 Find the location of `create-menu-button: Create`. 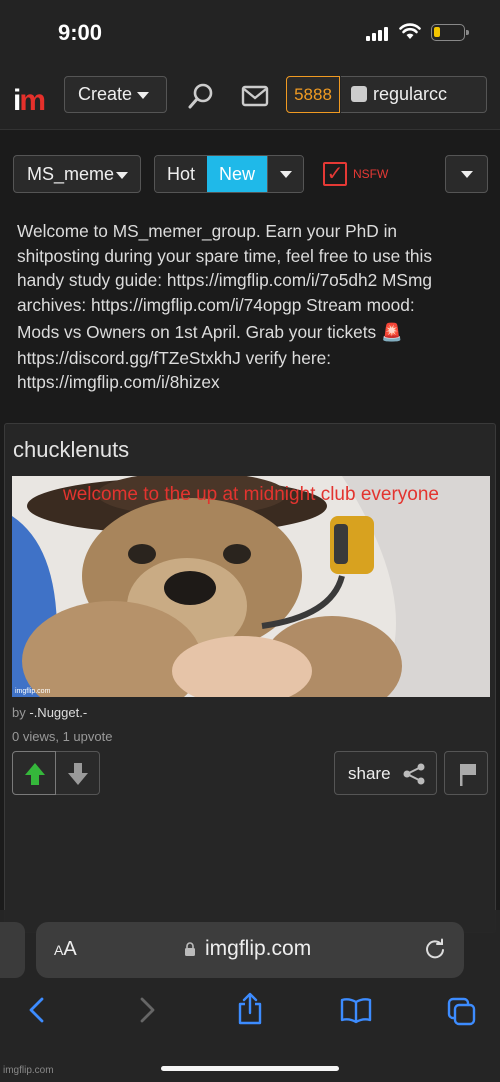

create-menu-button: Create is located at coordinates (115, 94).